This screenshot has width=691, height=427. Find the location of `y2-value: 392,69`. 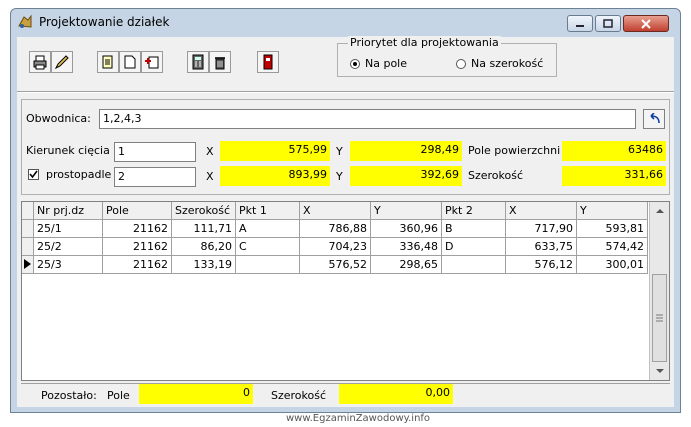

y2-value: 392,69 is located at coordinates (406, 176).